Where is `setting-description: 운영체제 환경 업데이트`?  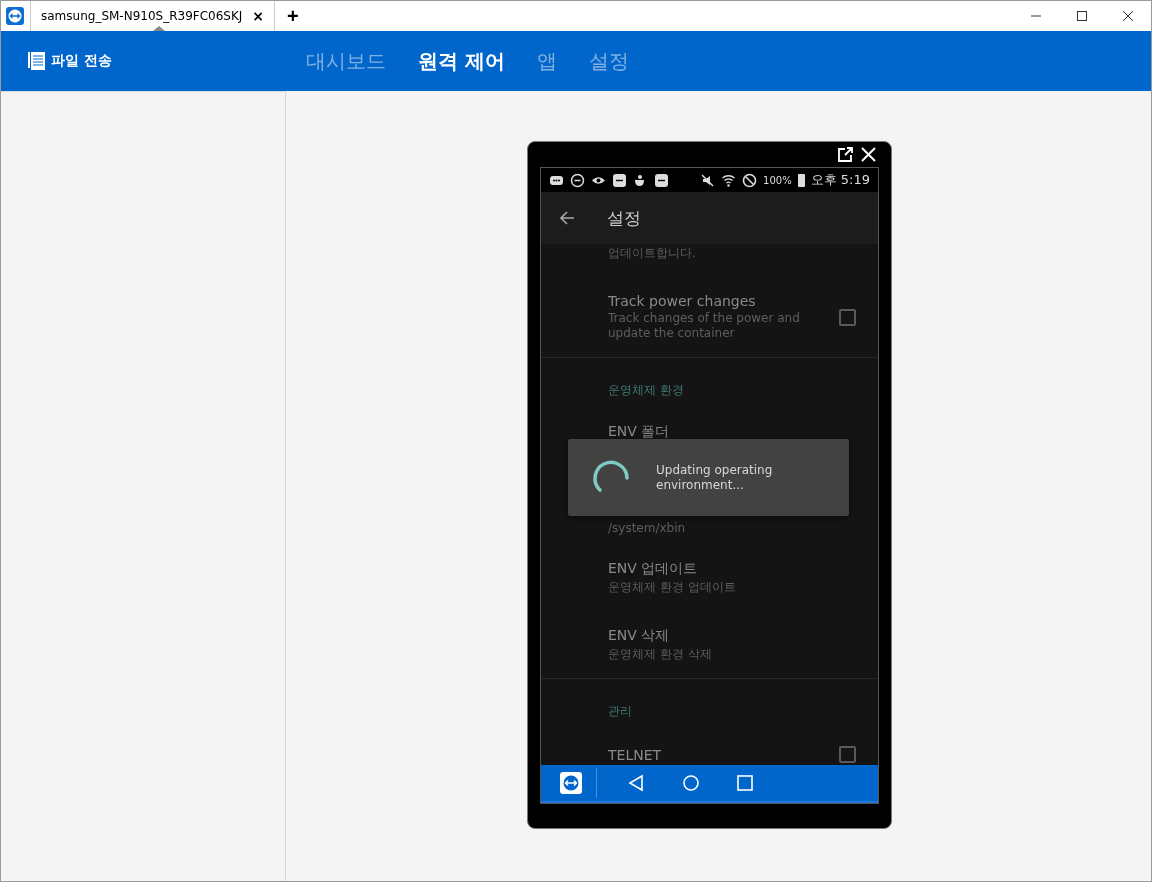
setting-description: 운영체제 환경 업데이트 is located at coordinates (672, 587).